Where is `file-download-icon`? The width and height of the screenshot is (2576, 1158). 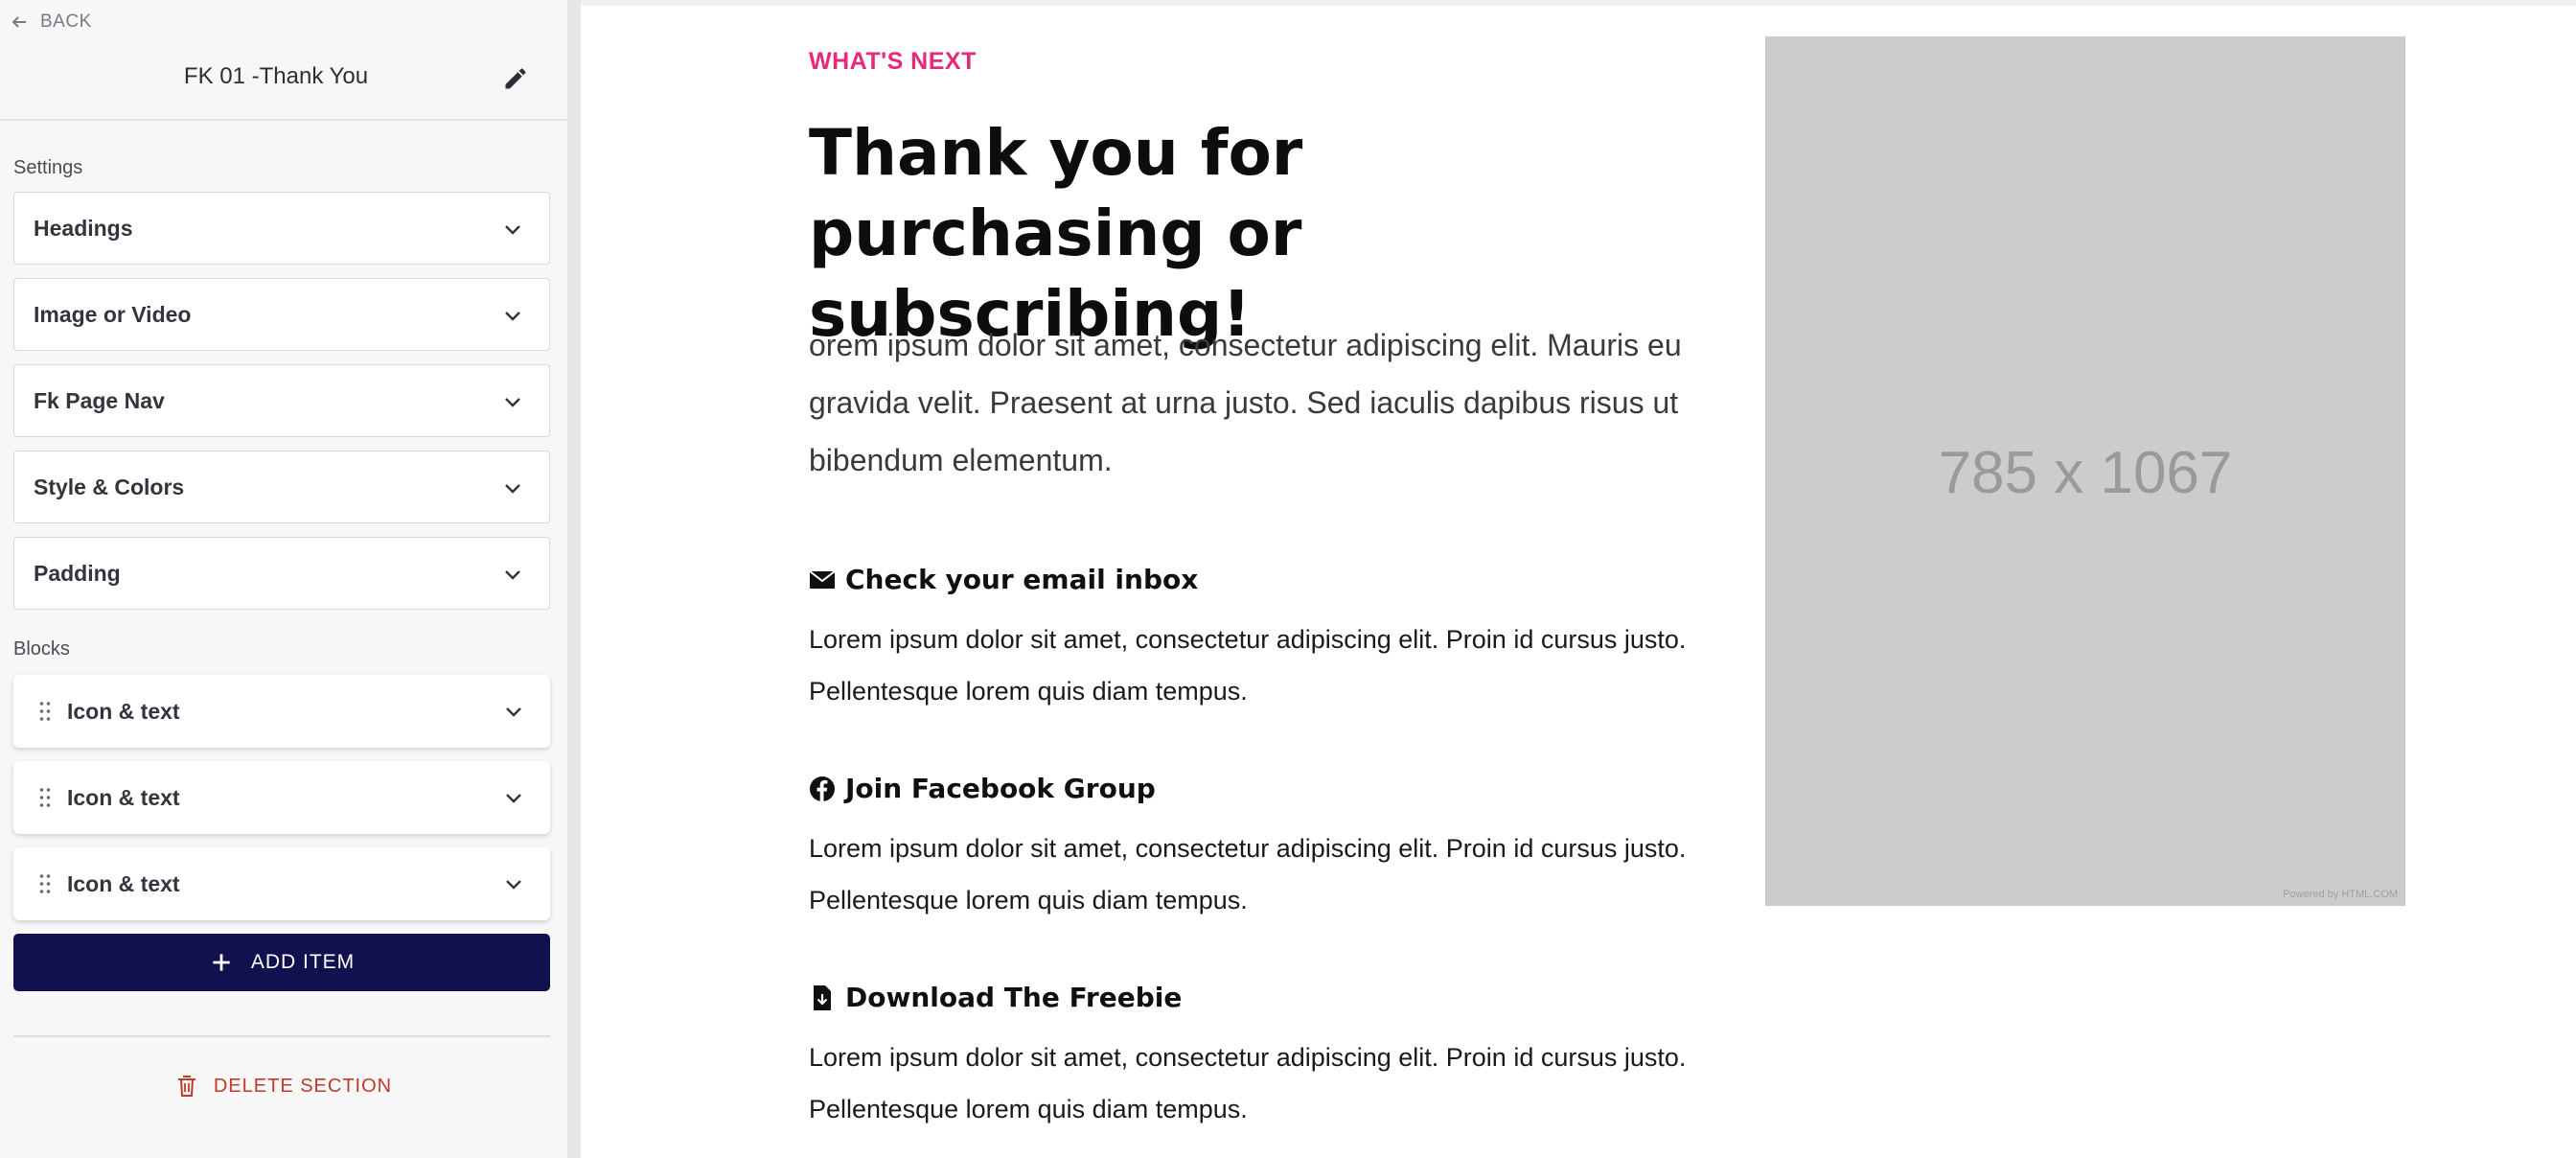 file-download-icon is located at coordinates (822, 997).